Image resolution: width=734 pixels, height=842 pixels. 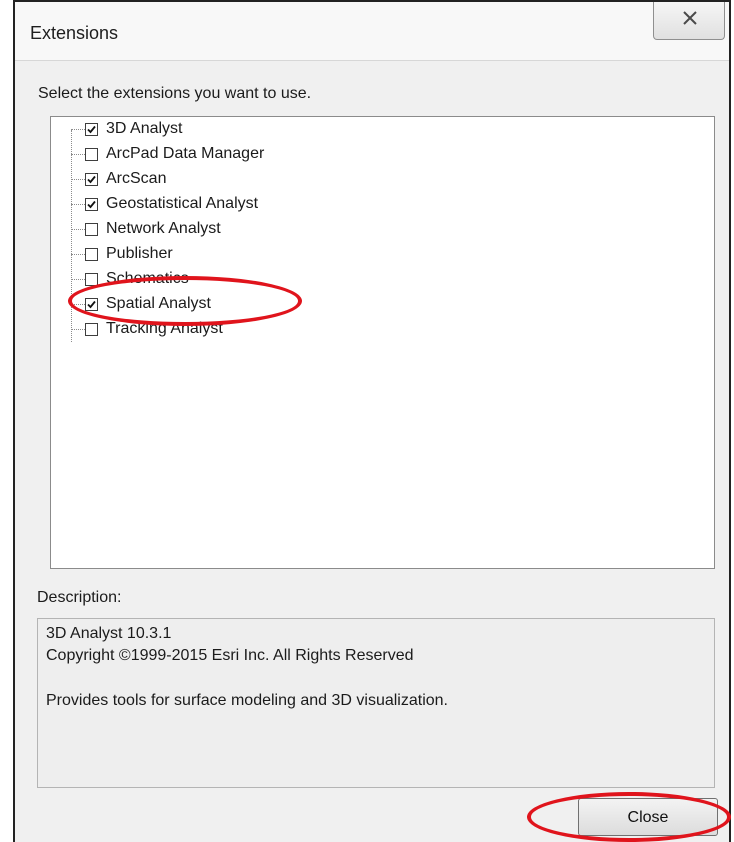 I want to click on extension-item-schematics: Schematics, so click(x=241, y=279).